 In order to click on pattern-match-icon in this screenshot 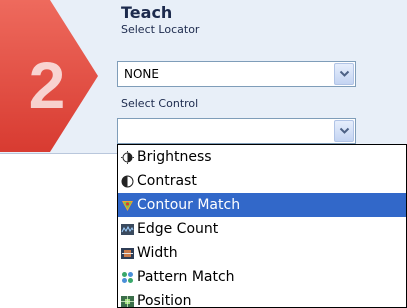, I will do `click(127, 277)`.